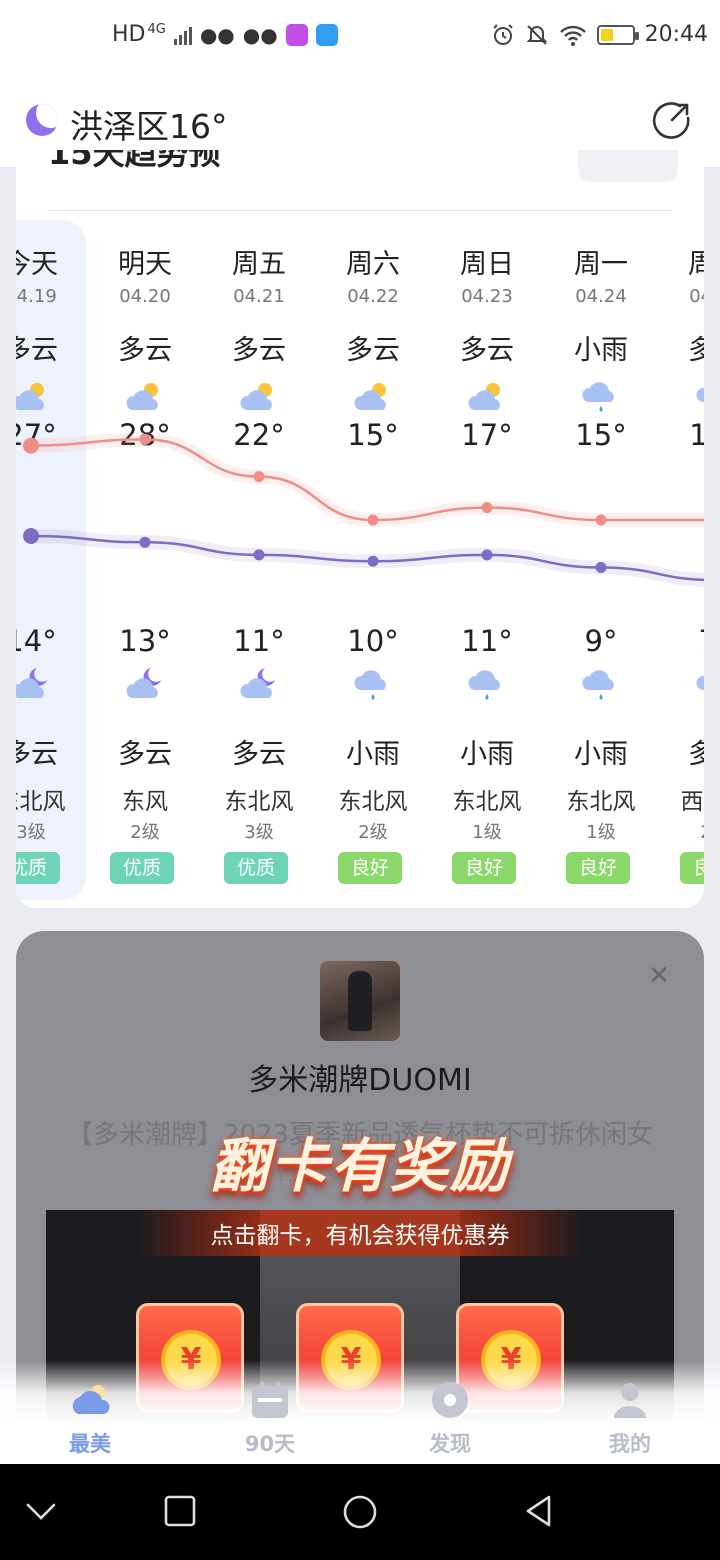  I want to click on share-icon, so click(672, 120).